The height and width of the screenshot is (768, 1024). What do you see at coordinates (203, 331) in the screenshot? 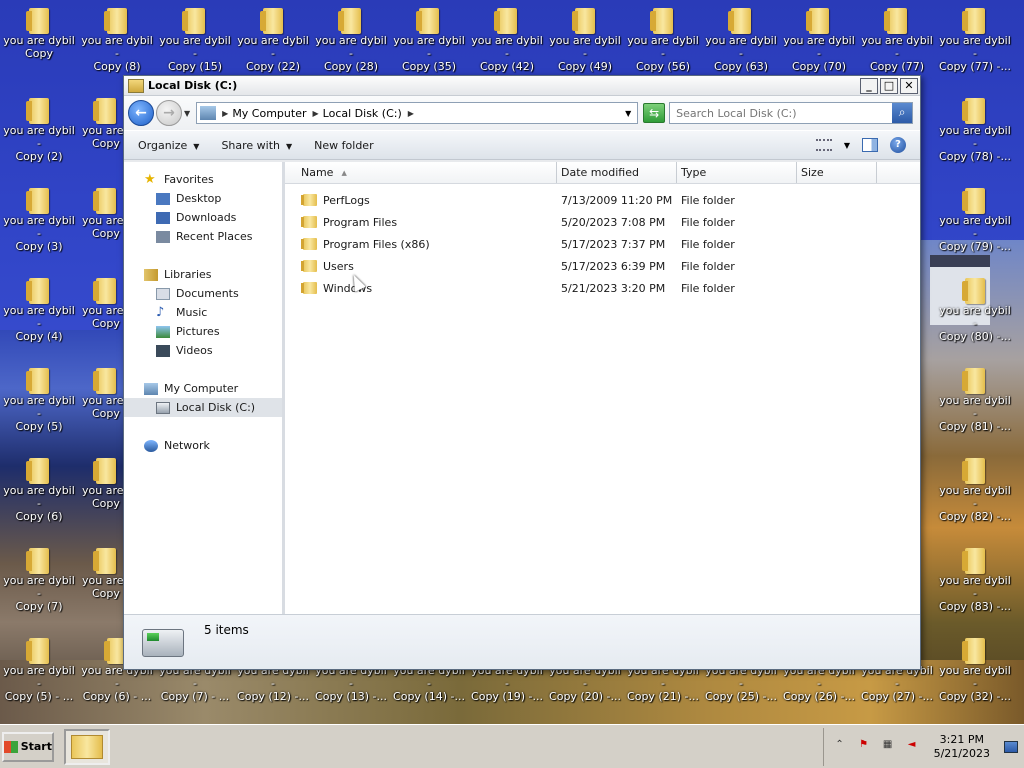
I see `nav-pictures: Pictures` at bounding box center [203, 331].